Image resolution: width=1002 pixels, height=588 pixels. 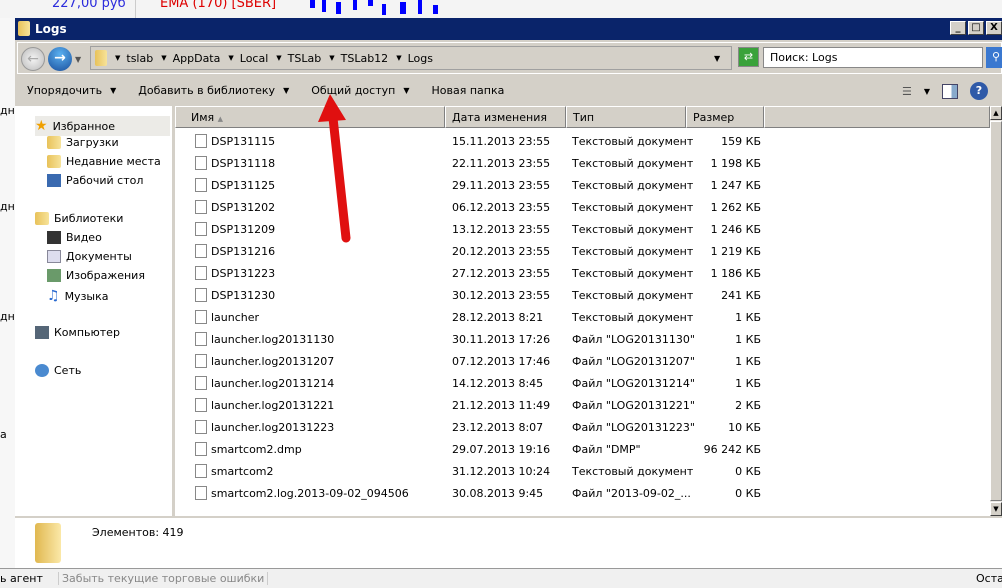 I want to click on annotation-arrow, so click(x=334, y=168).